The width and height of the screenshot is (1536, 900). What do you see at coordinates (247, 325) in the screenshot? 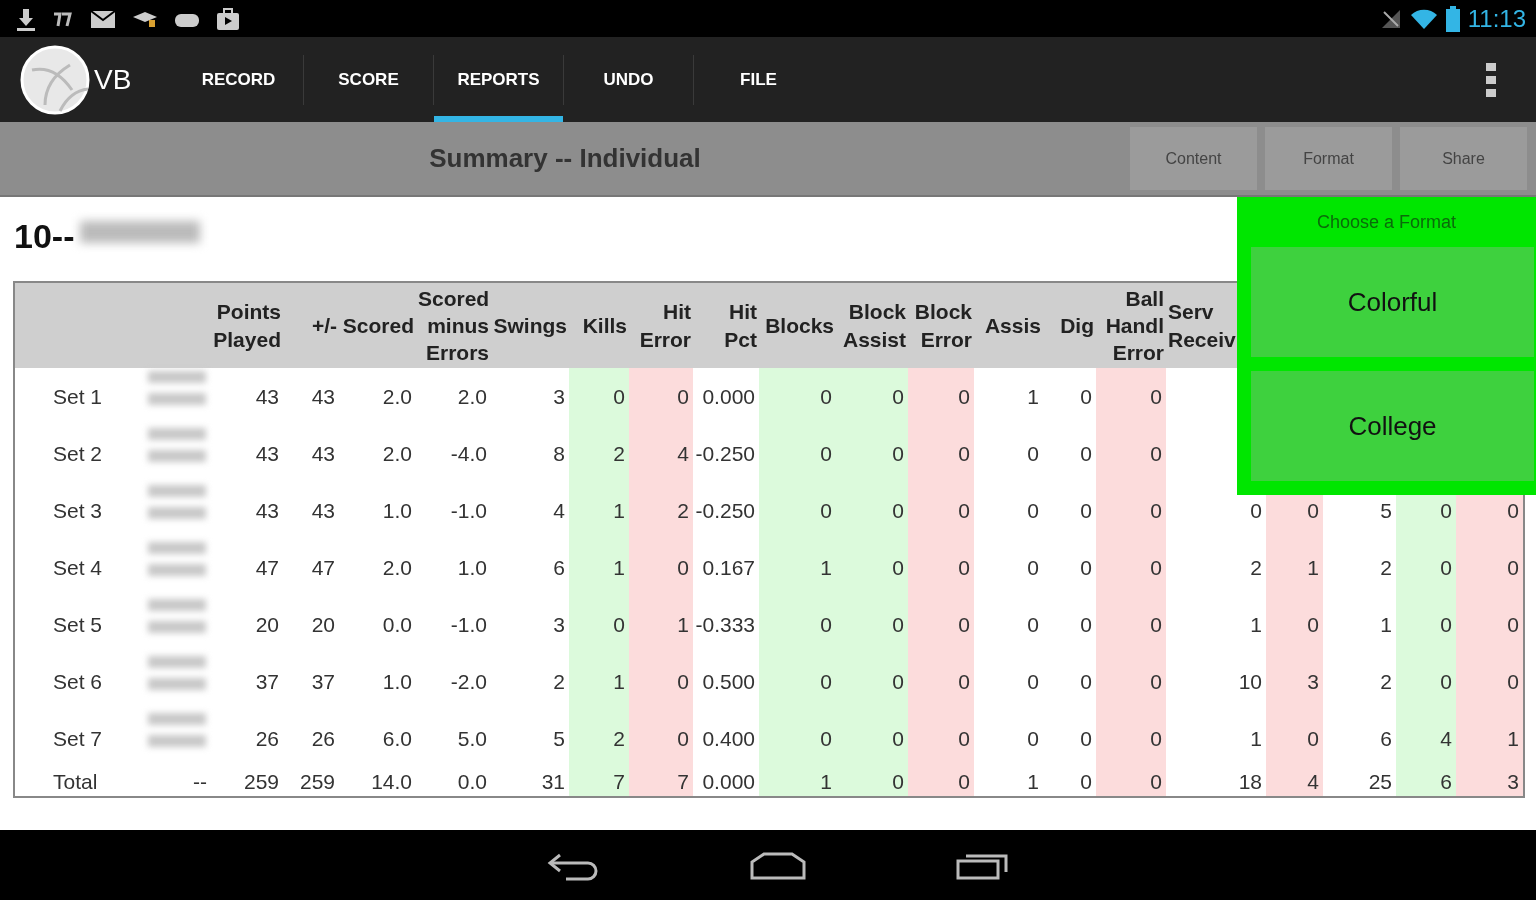
I see `column-header: Points Played` at bounding box center [247, 325].